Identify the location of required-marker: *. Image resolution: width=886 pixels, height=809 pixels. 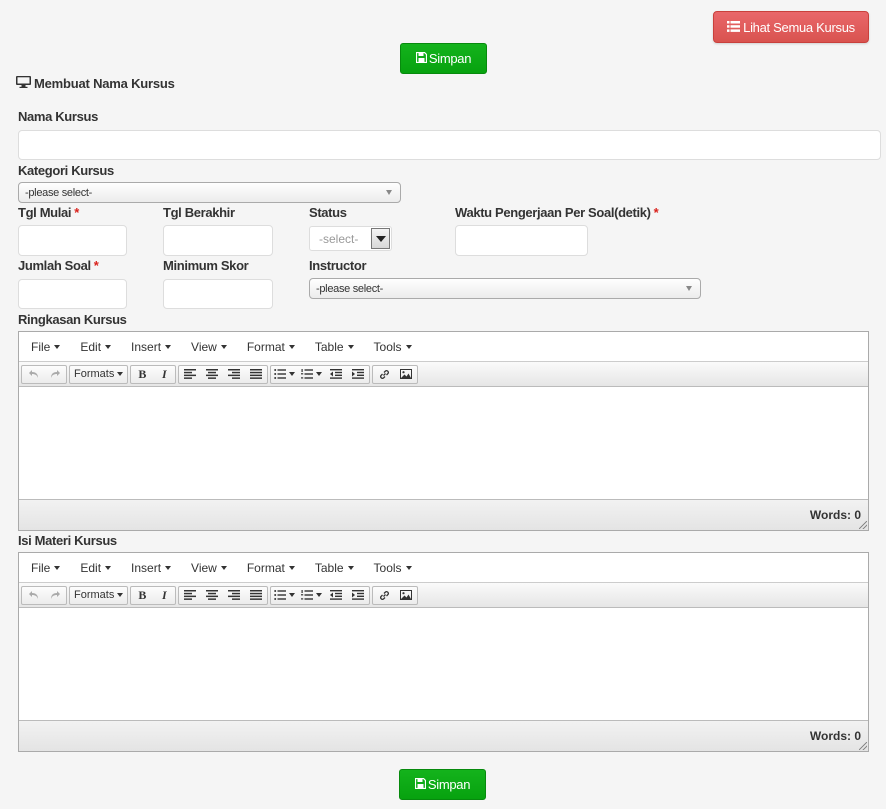
(96, 265).